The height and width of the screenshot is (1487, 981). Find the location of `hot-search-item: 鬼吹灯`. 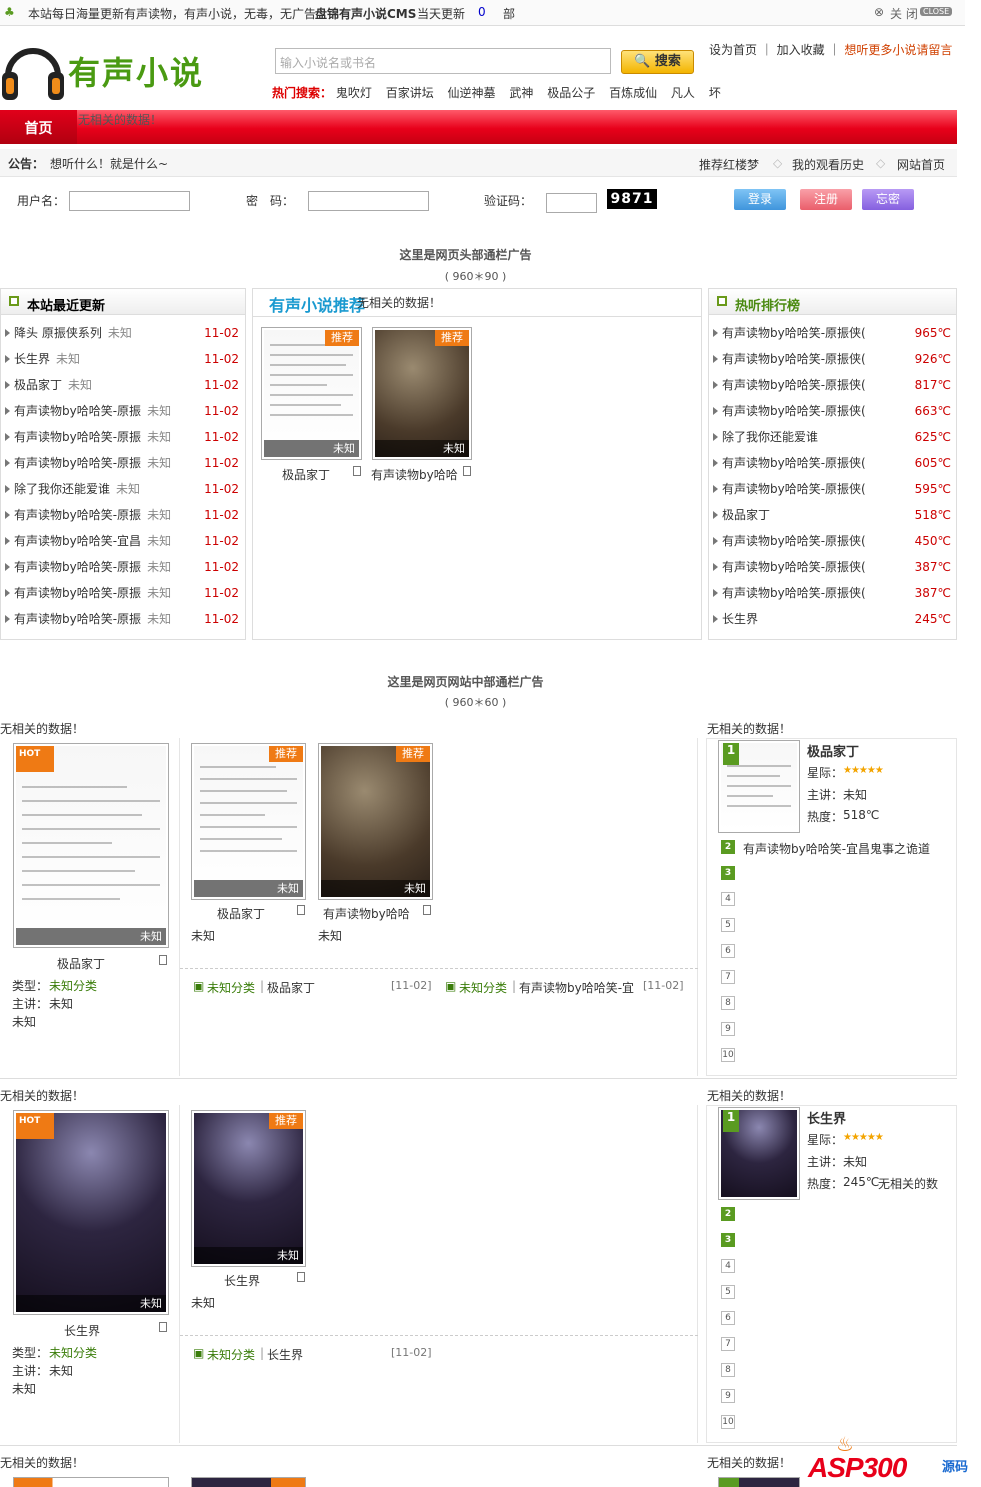

hot-search-item: 鬼吹灯 is located at coordinates (354, 93).